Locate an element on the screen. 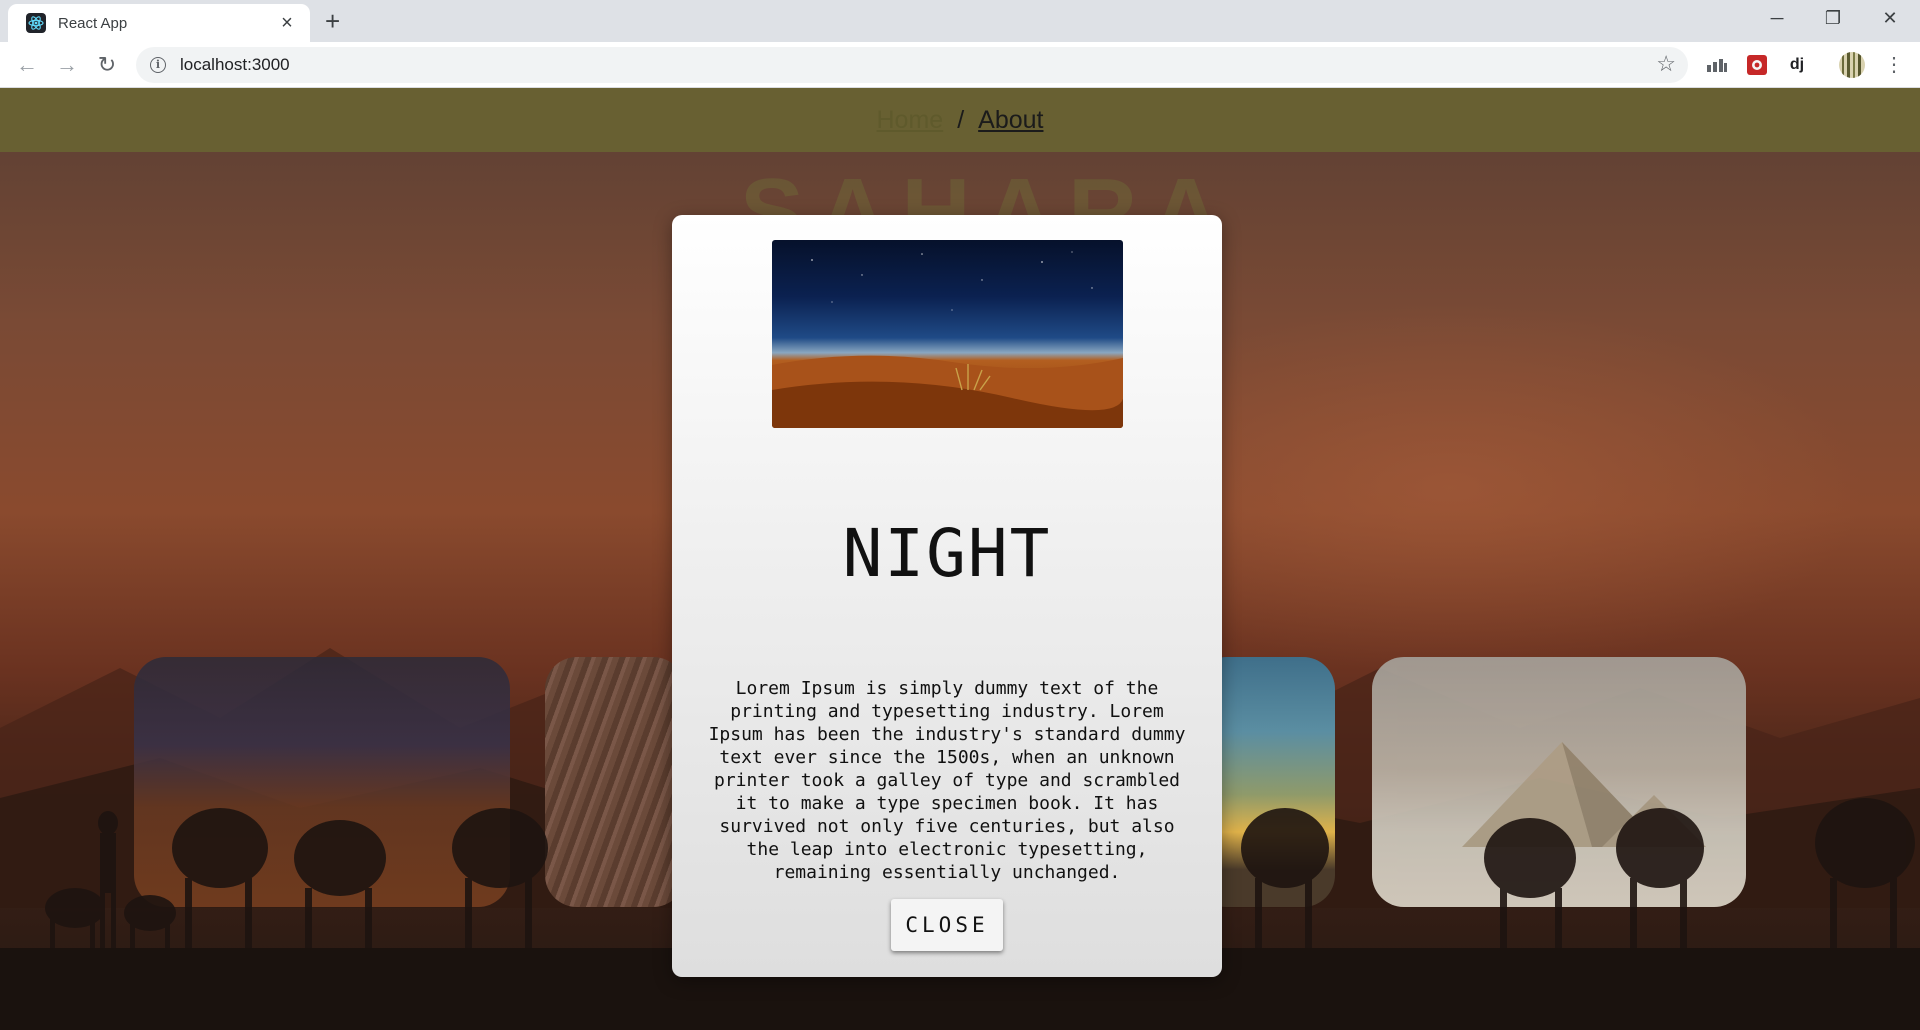  back-icon: ← is located at coordinates (27, 65).